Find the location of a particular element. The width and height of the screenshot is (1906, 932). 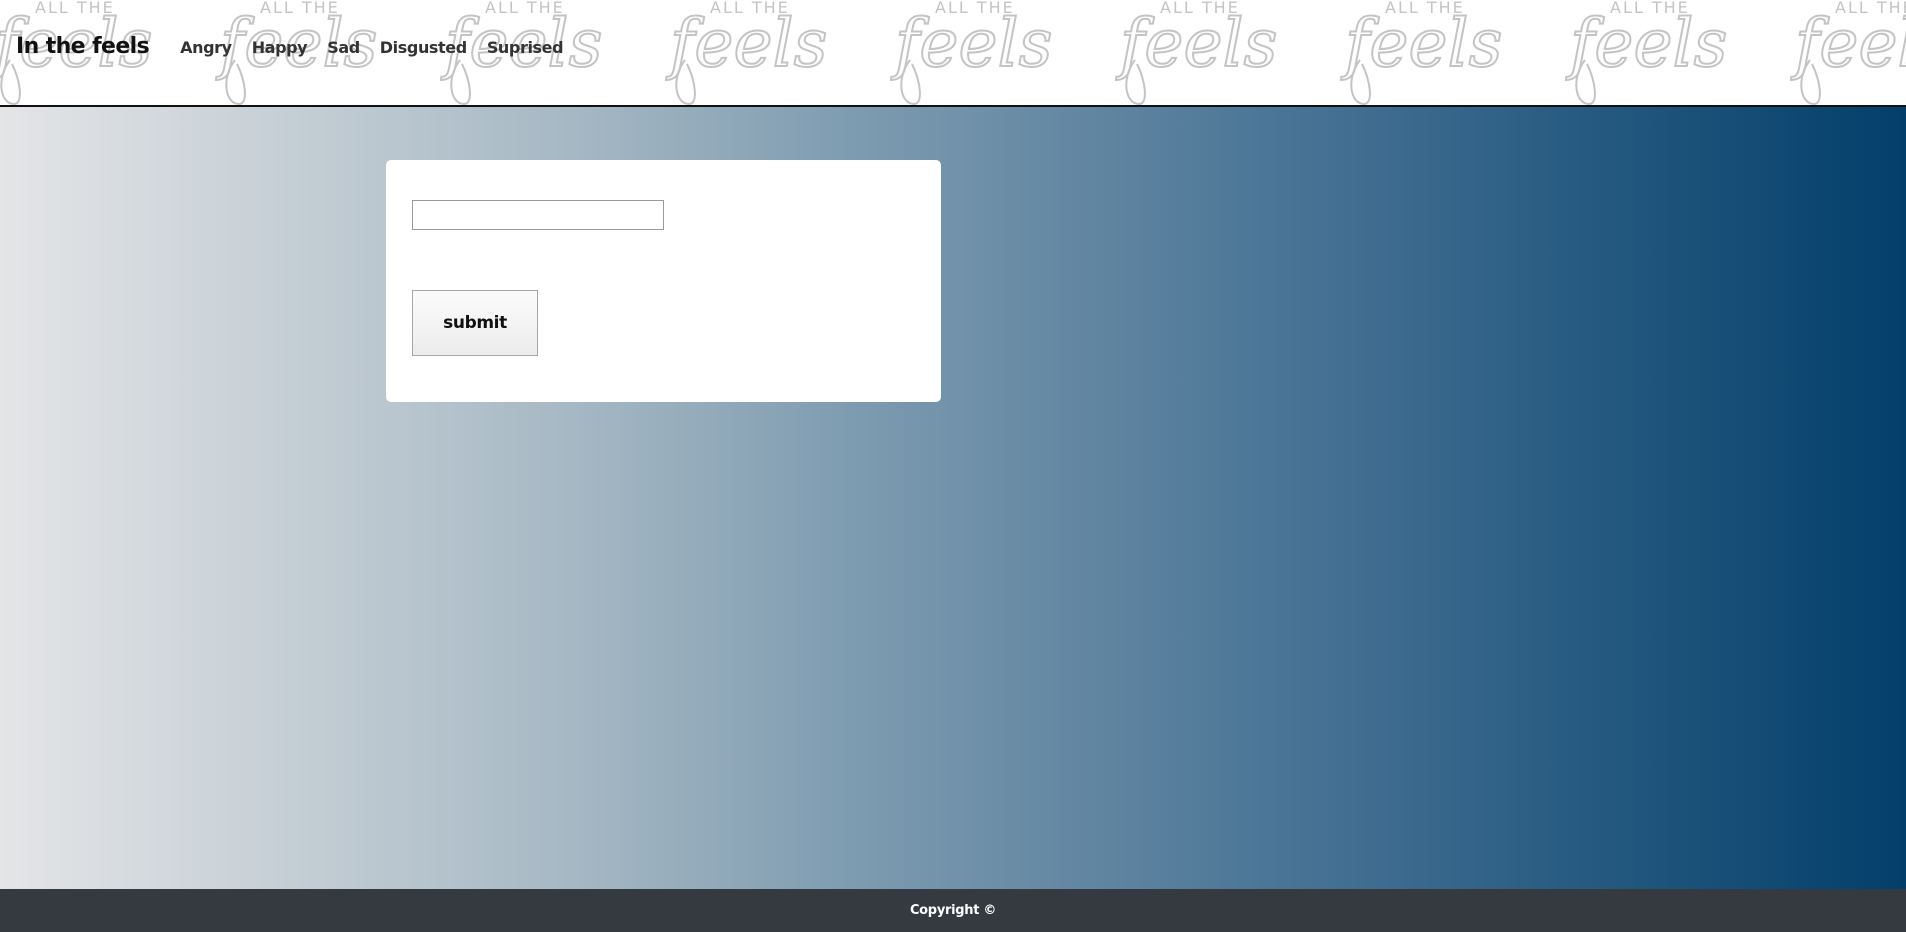

form-card: submit is located at coordinates (663, 281).